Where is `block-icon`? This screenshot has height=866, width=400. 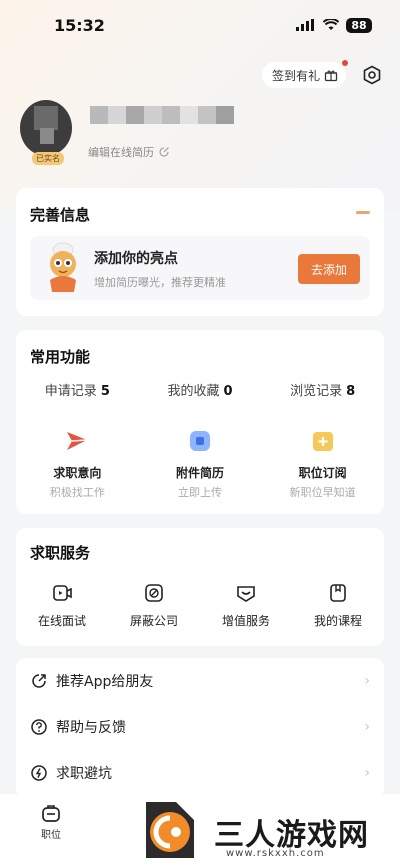 block-icon is located at coordinates (154, 593).